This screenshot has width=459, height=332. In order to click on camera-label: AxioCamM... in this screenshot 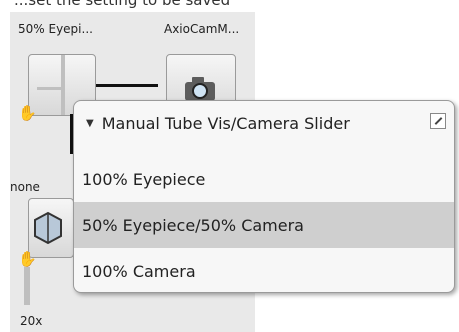, I will do `click(202, 29)`.